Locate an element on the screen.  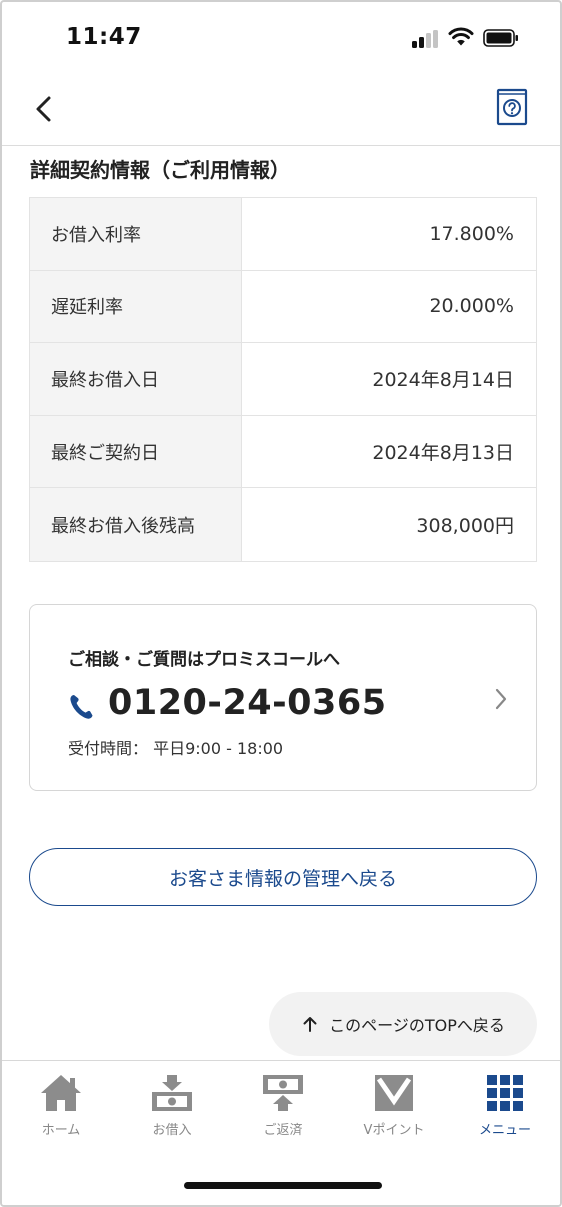
tab-label: お借入 is located at coordinates (172, 1130).